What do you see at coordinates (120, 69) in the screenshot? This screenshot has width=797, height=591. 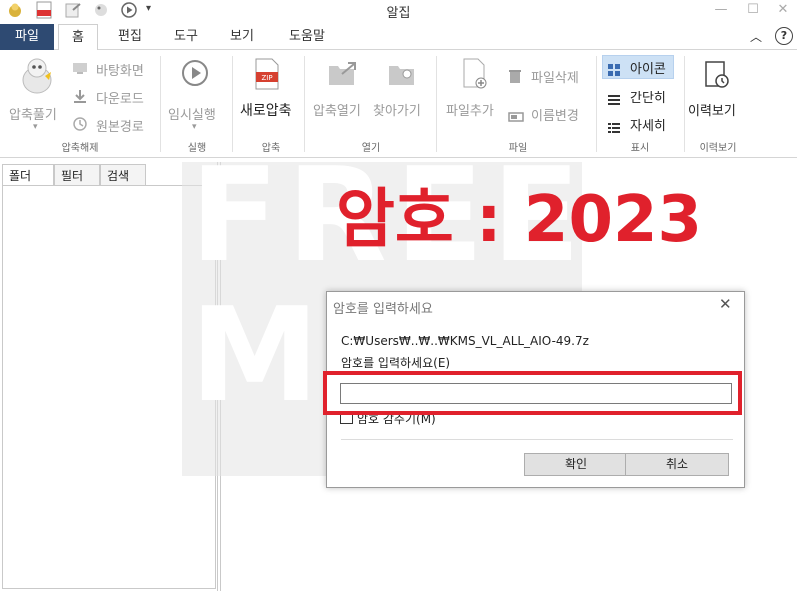 I see `extract-to-desktop-button: 바탕화면` at bounding box center [120, 69].